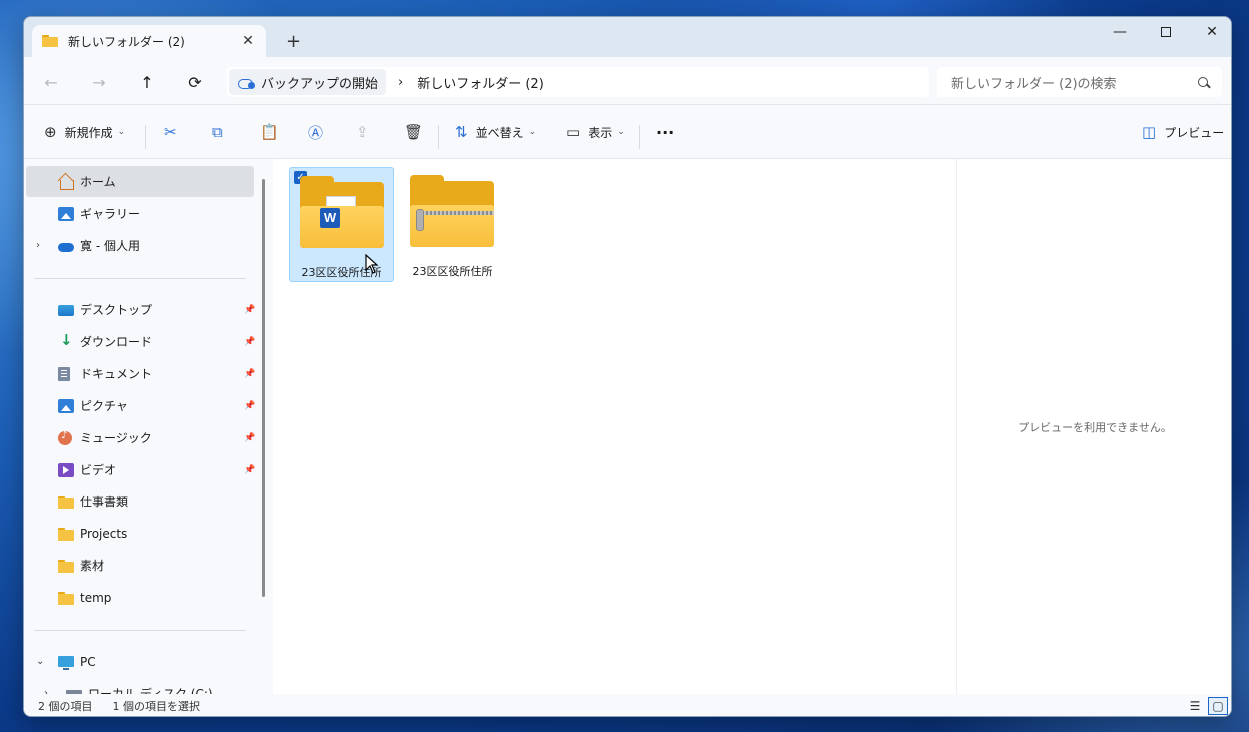 The height and width of the screenshot is (732, 1249). What do you see at coordinates (293, 41) in the screenshot?
I see `new-tab-button: +` at bounding box center [293, 41].